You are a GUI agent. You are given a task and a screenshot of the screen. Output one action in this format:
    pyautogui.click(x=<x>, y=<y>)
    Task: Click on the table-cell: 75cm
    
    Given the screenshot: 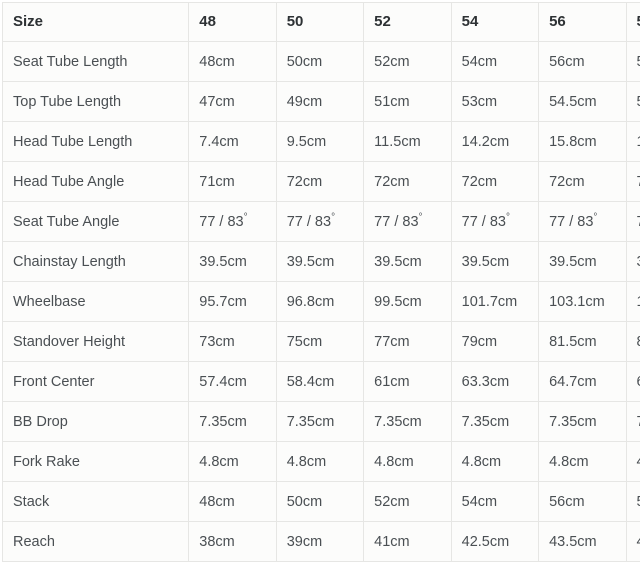 What is the action you would take?
    pyautogui.click(x=319, y=342)
    